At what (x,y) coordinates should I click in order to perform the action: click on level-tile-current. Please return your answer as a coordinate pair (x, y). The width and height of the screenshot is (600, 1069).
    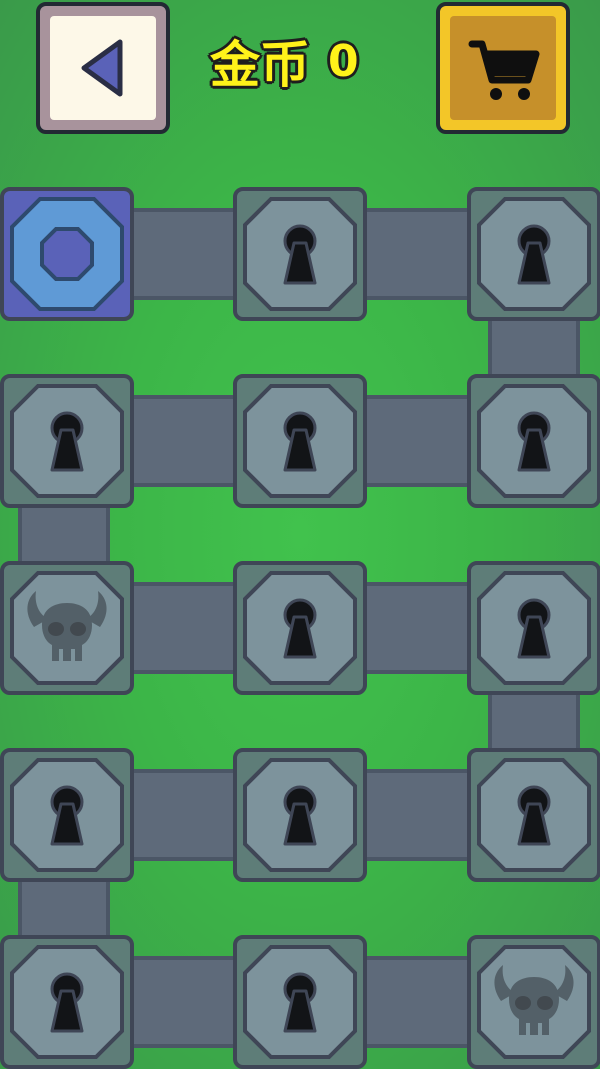
    Looking at the image, I should click on (67, 254).